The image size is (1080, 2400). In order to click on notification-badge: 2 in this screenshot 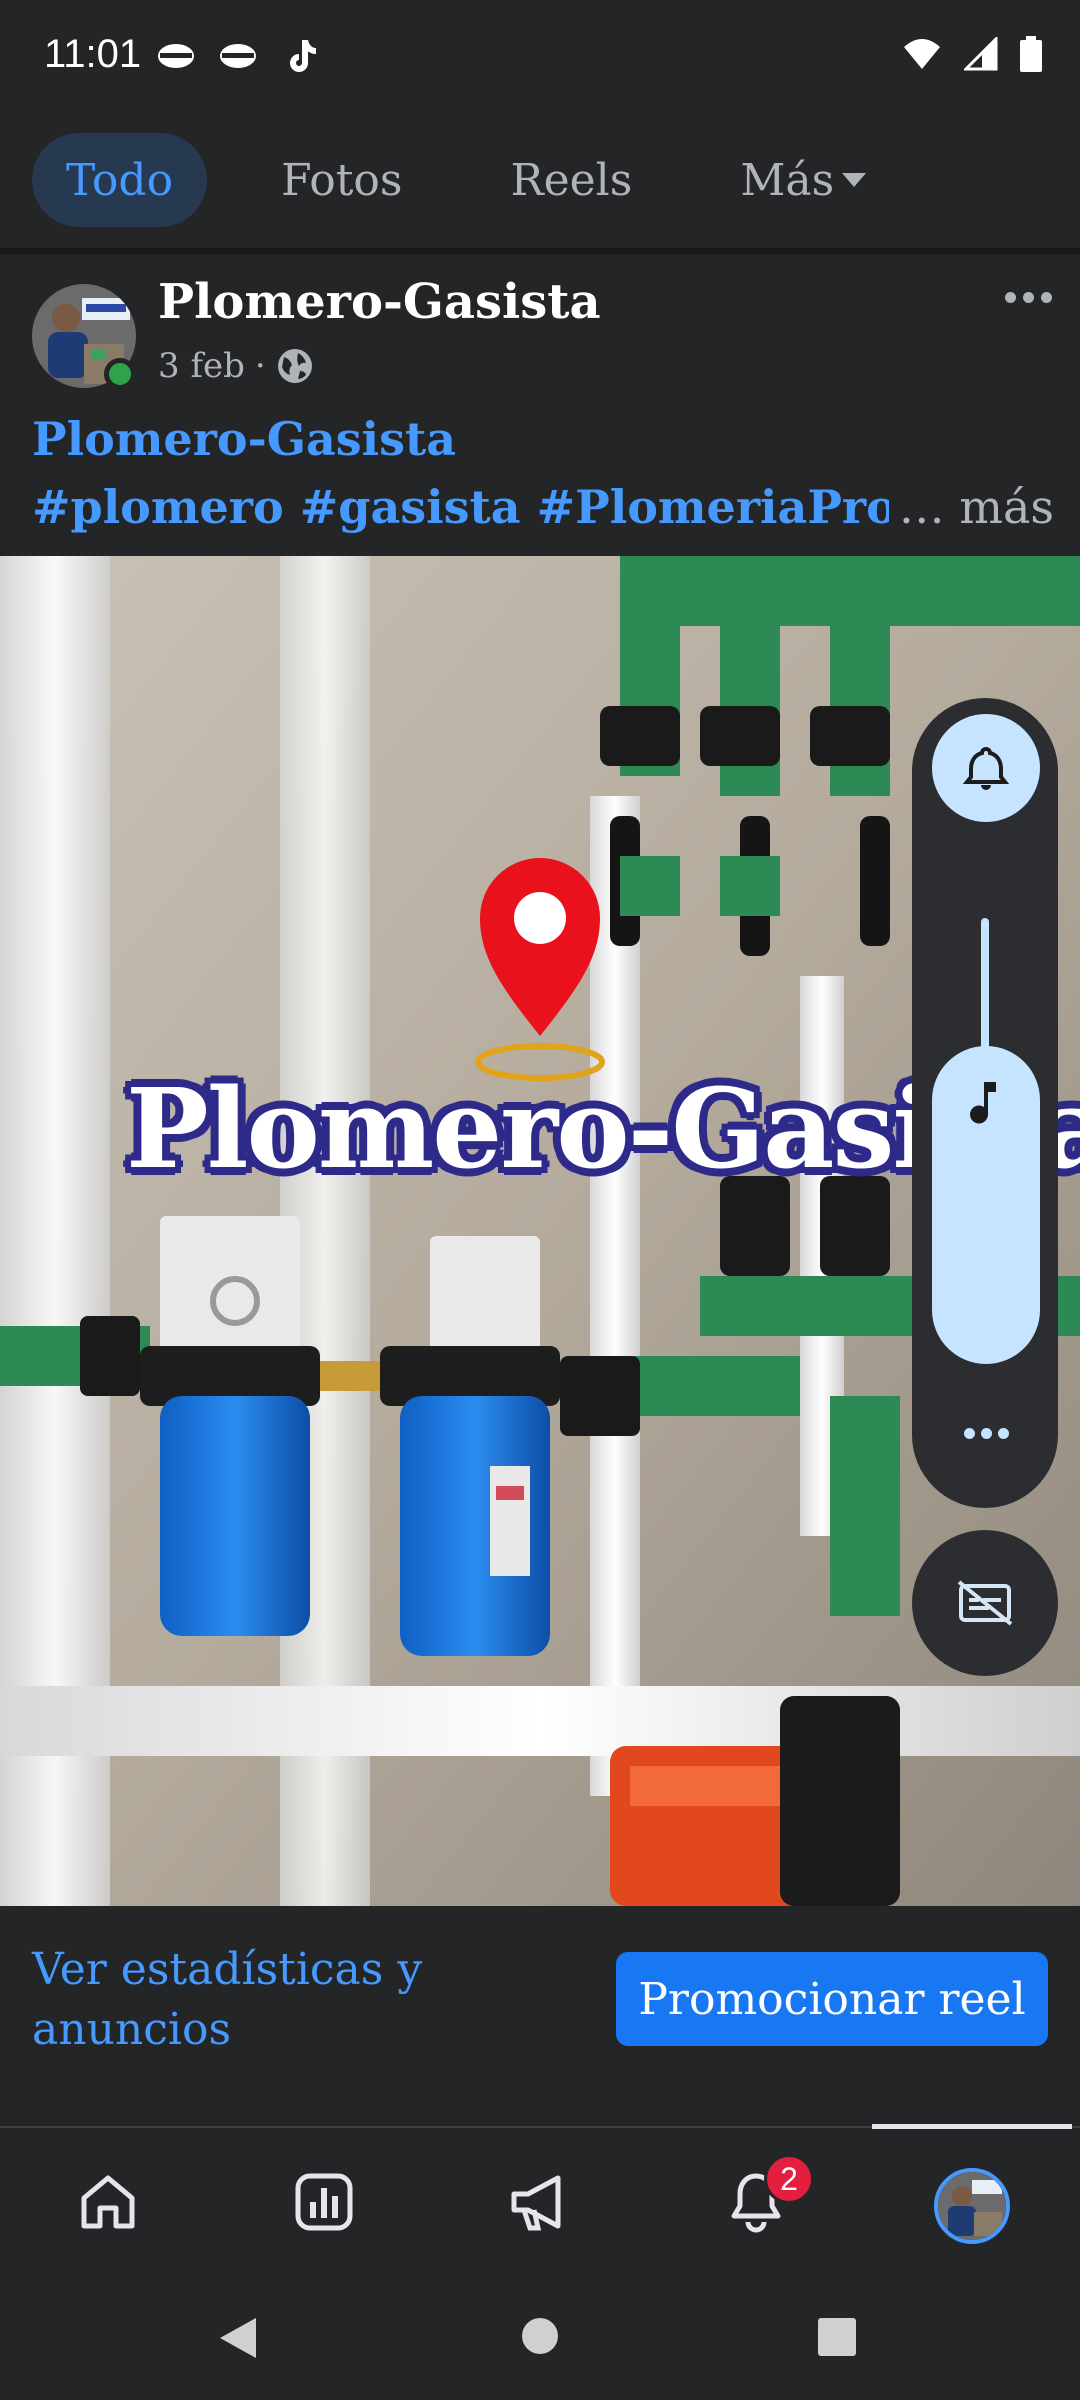, I will do `click(789, 2179)`.